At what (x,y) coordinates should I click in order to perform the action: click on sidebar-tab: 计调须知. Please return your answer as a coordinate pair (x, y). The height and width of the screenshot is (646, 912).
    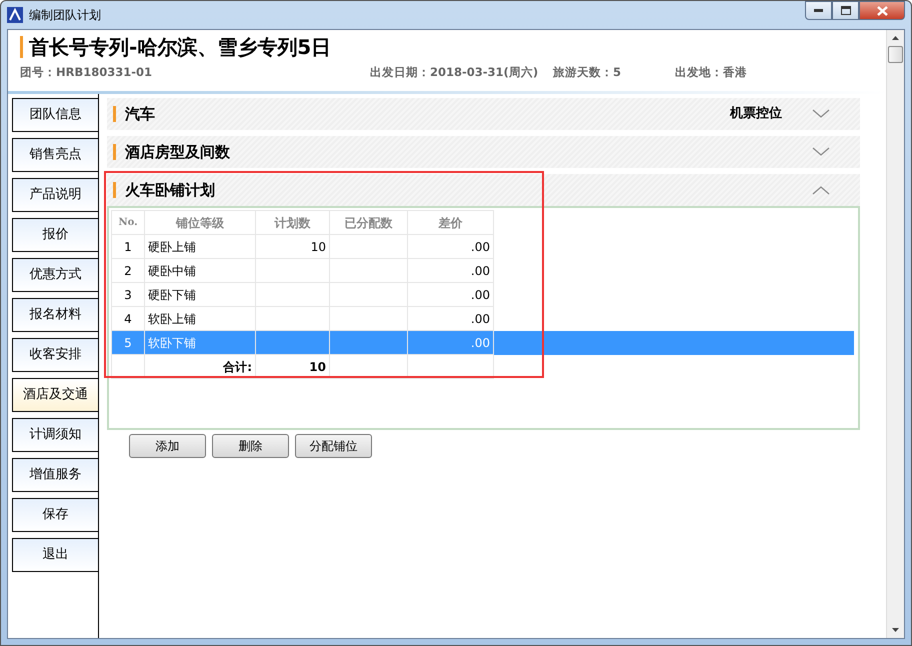
    Looking at the image, I should click on (55, 435).